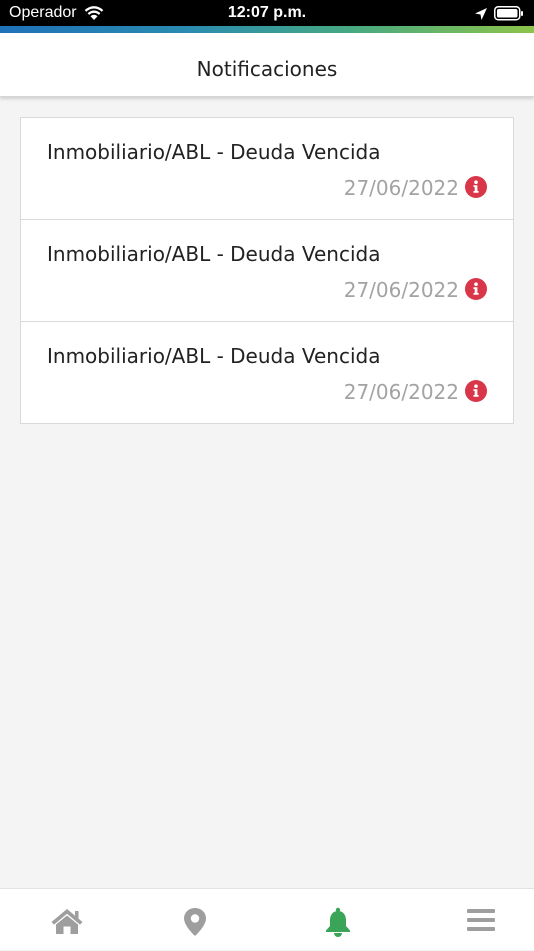  What do you see at coordinates (267, 29) in the screenshot?
I see `brand-gradient-strip` at bounding box center [267, 29].